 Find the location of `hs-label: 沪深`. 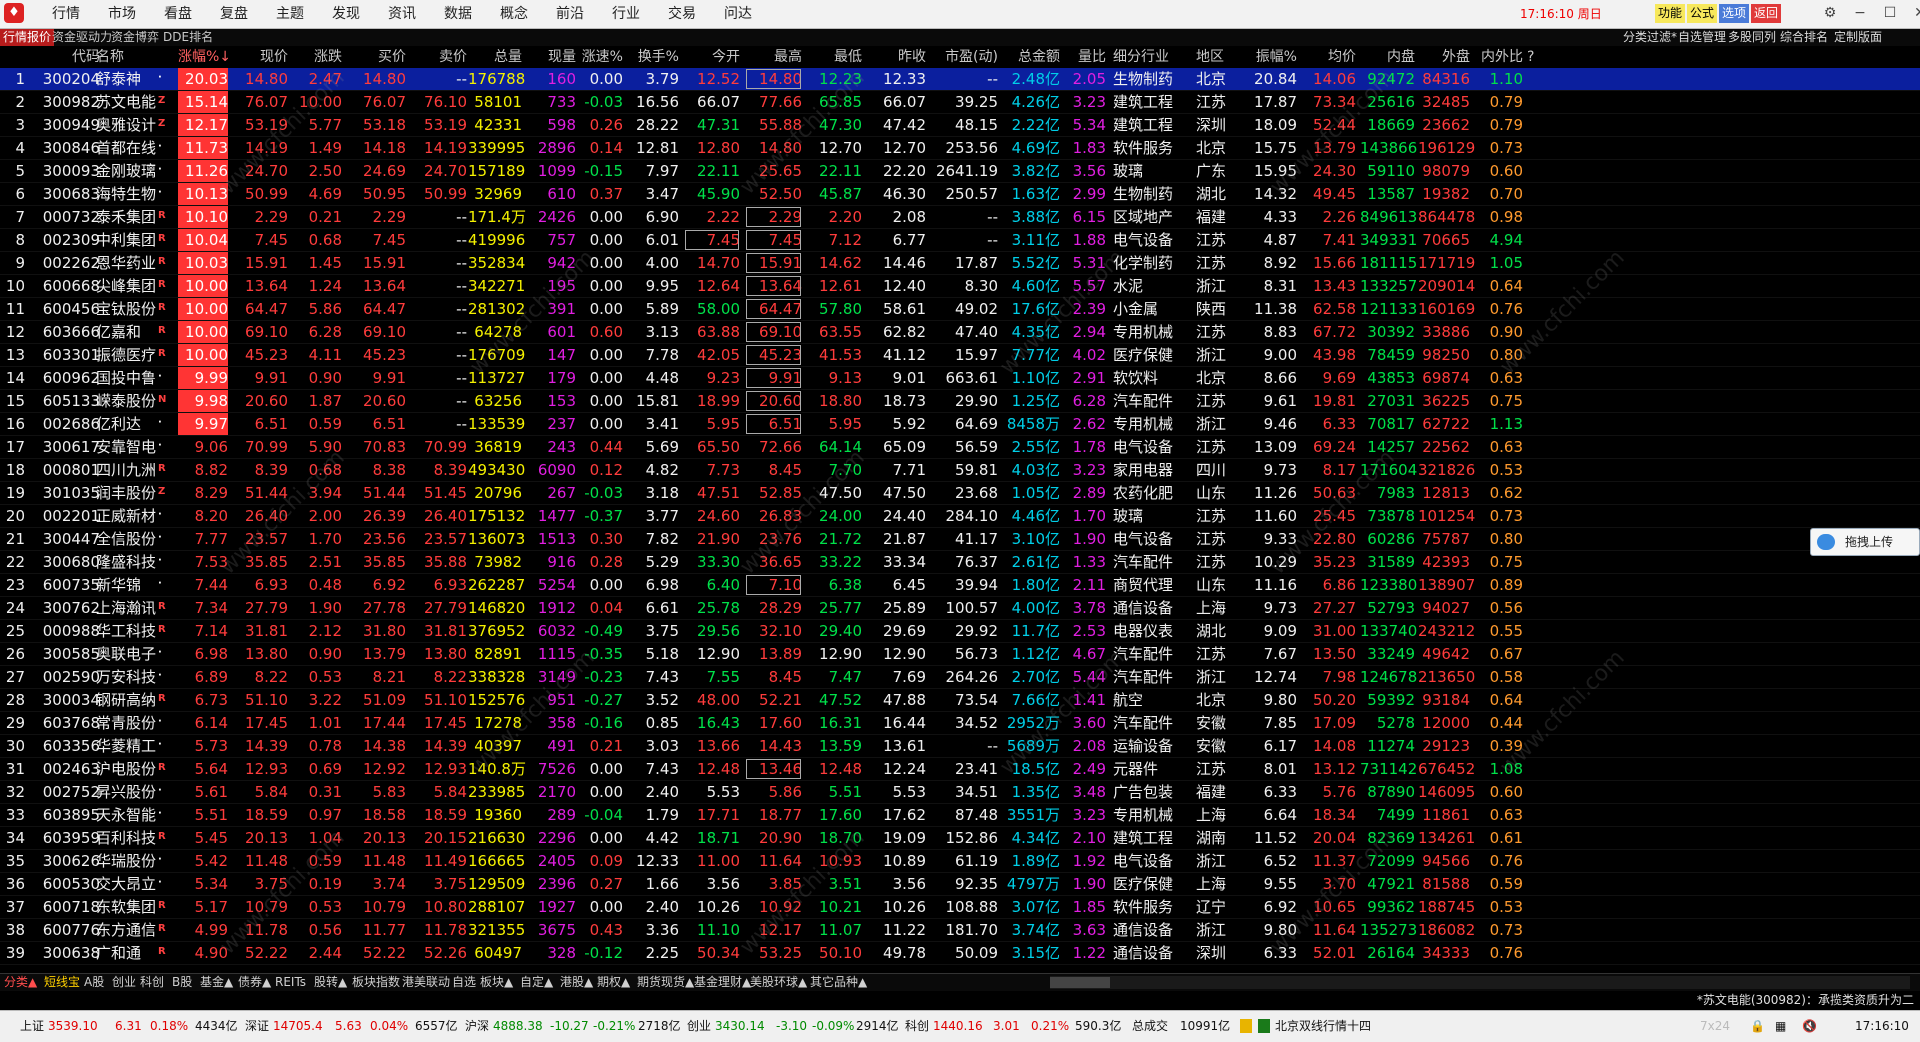

hs-label: 沪深 is located at coordinates (477, 1026).